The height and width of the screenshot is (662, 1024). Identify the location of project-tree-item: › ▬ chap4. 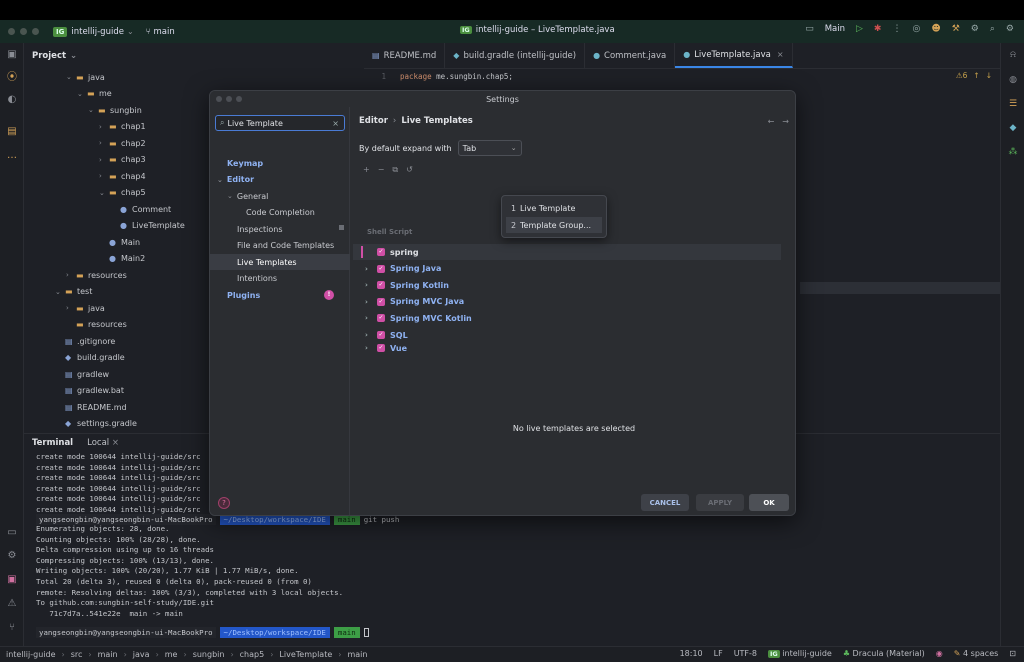
(122, 176).